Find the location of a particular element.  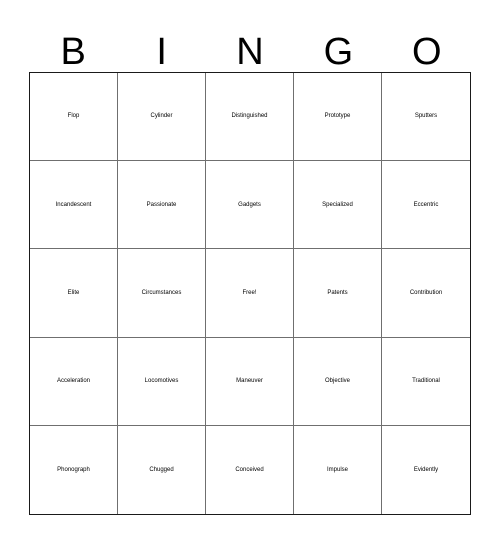

bingo-cell: Traditional is located at coordinates (426, 381).